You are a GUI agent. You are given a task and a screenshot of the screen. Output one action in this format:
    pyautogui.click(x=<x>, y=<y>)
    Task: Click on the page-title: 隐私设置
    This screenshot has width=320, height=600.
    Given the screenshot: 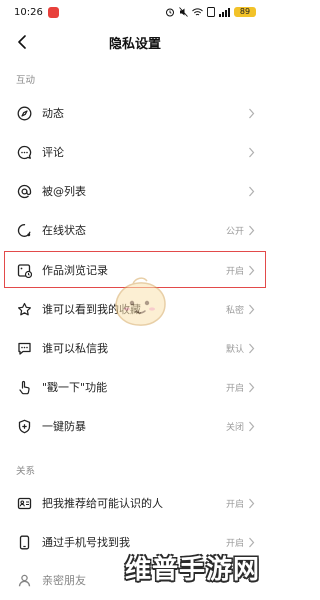 What is the action you would take?
    pyautogui.click(x=134, y=44)
    